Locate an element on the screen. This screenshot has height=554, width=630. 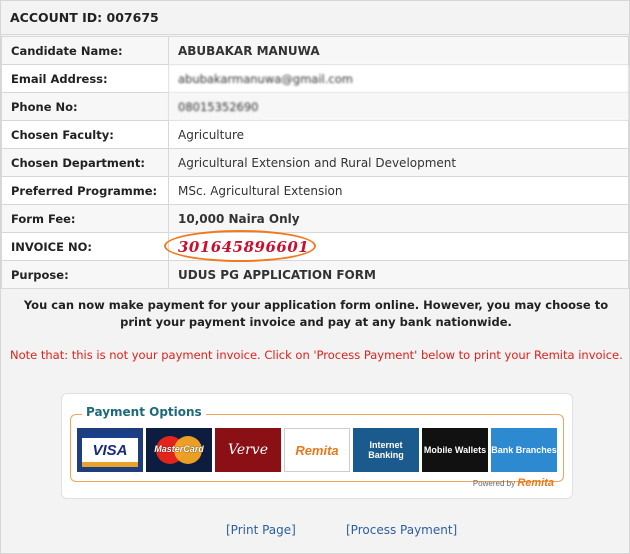
row-label: Chosen Department: is located at coordinates (85, 162).